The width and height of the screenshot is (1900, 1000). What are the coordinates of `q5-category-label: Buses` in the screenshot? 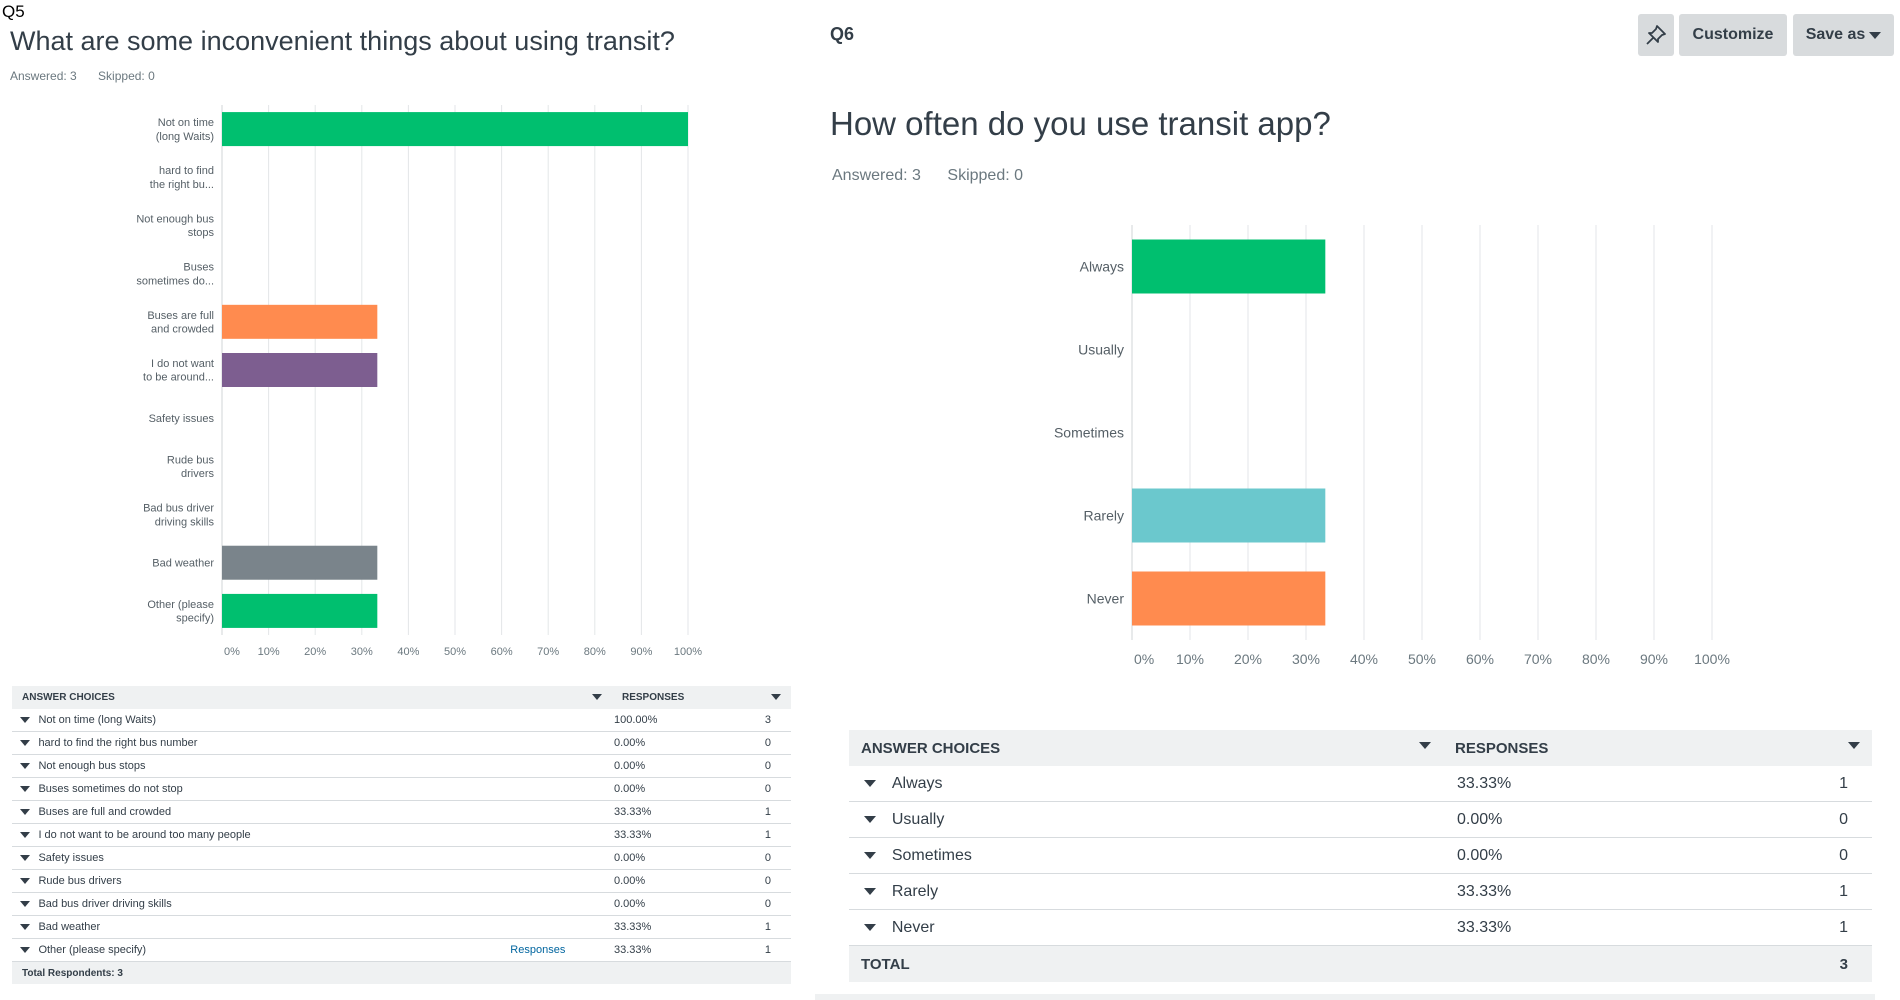 It's located at (198, 268).